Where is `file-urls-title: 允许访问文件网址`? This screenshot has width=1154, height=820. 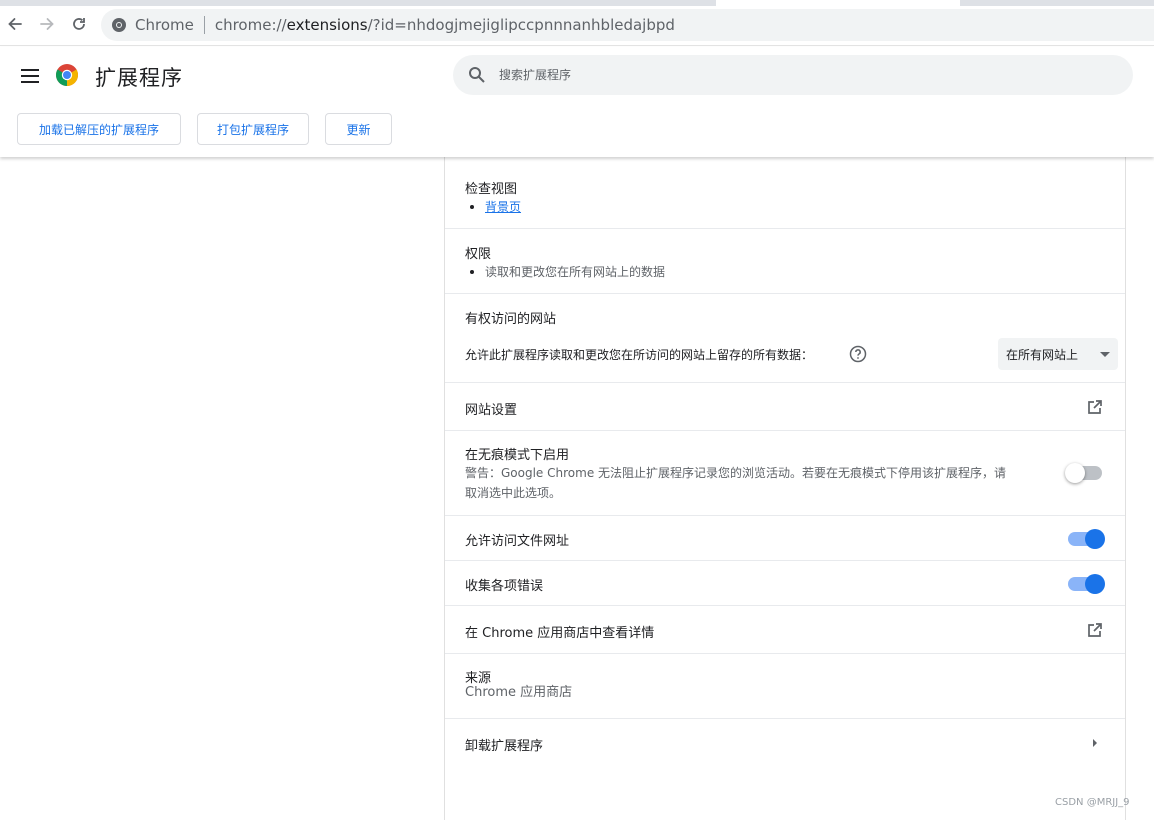
file-urls-title: 允许访问文件网址 is located at coordinates (517, 541).